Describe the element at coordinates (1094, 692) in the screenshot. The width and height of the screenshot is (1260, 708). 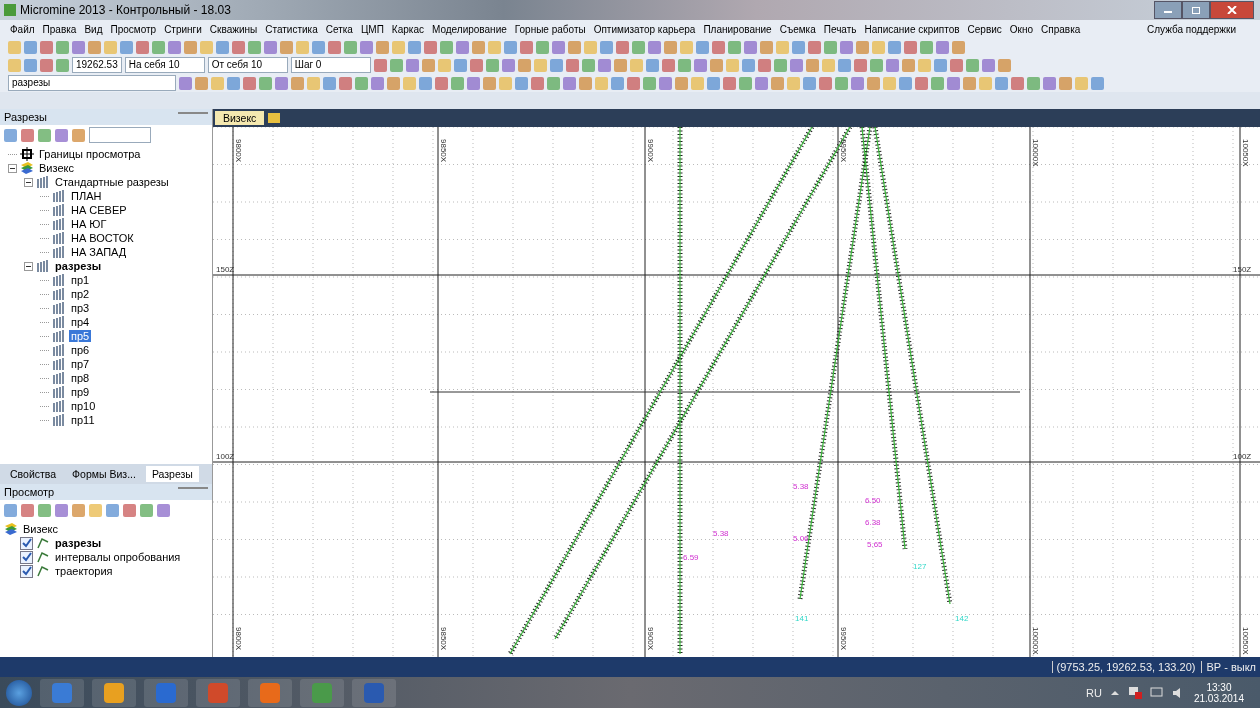
I see `language-indicator: RU` at that location.